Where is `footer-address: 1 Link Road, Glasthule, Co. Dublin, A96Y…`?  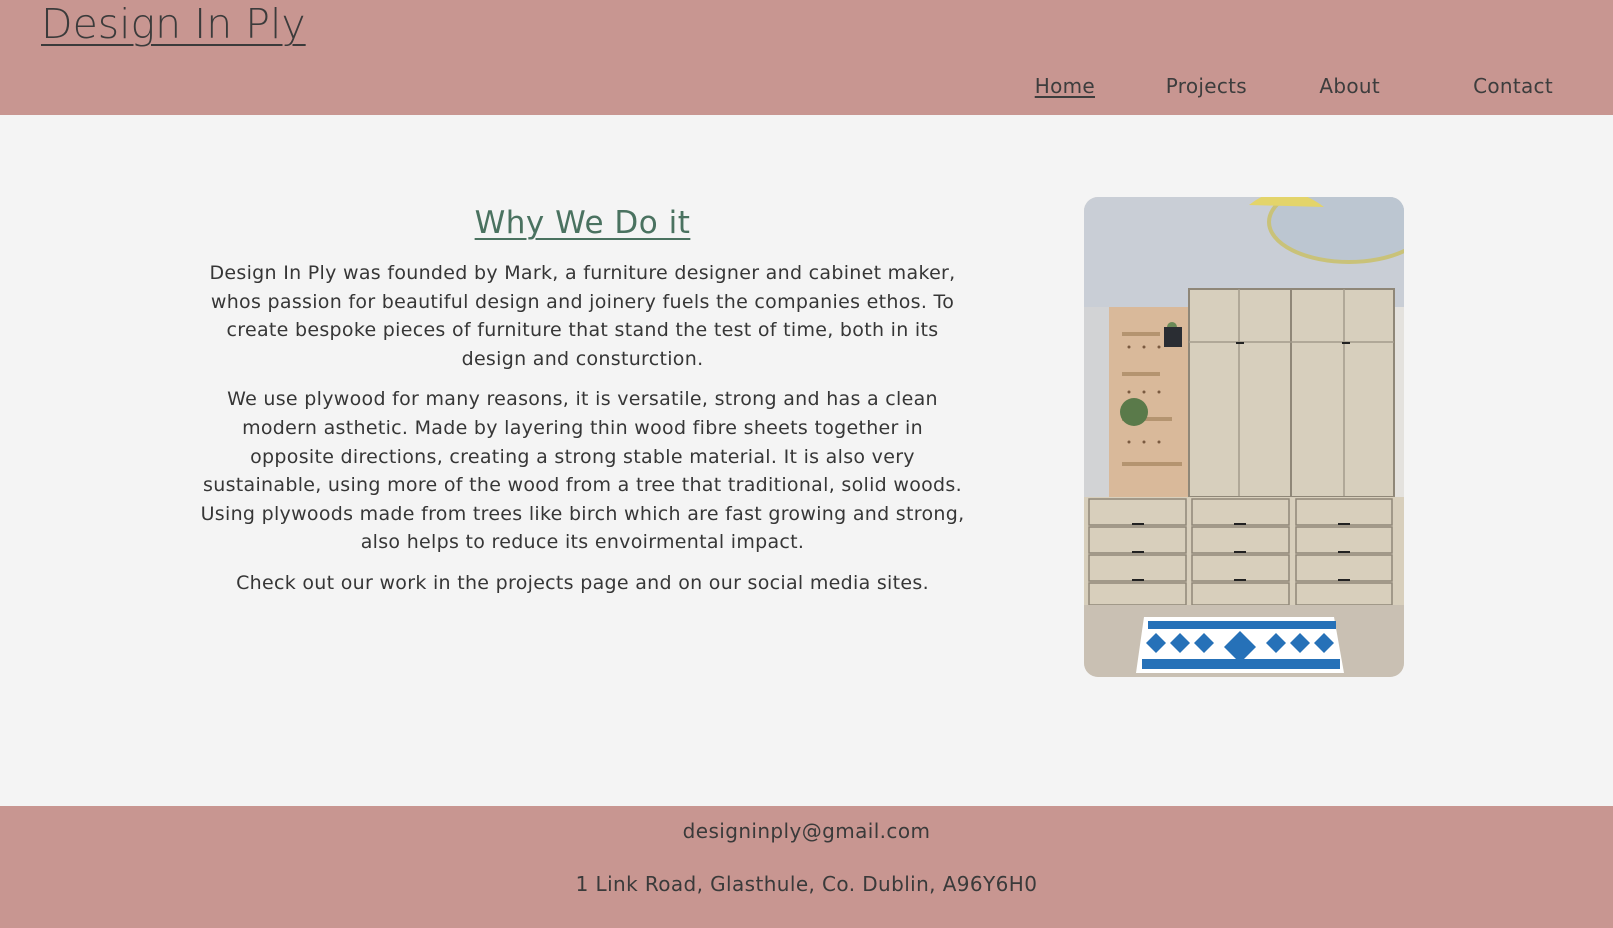 footer-address: 1 Link Road, Glasthule, Co. Dublin, A96Y… is located at coordinates (806, 884).